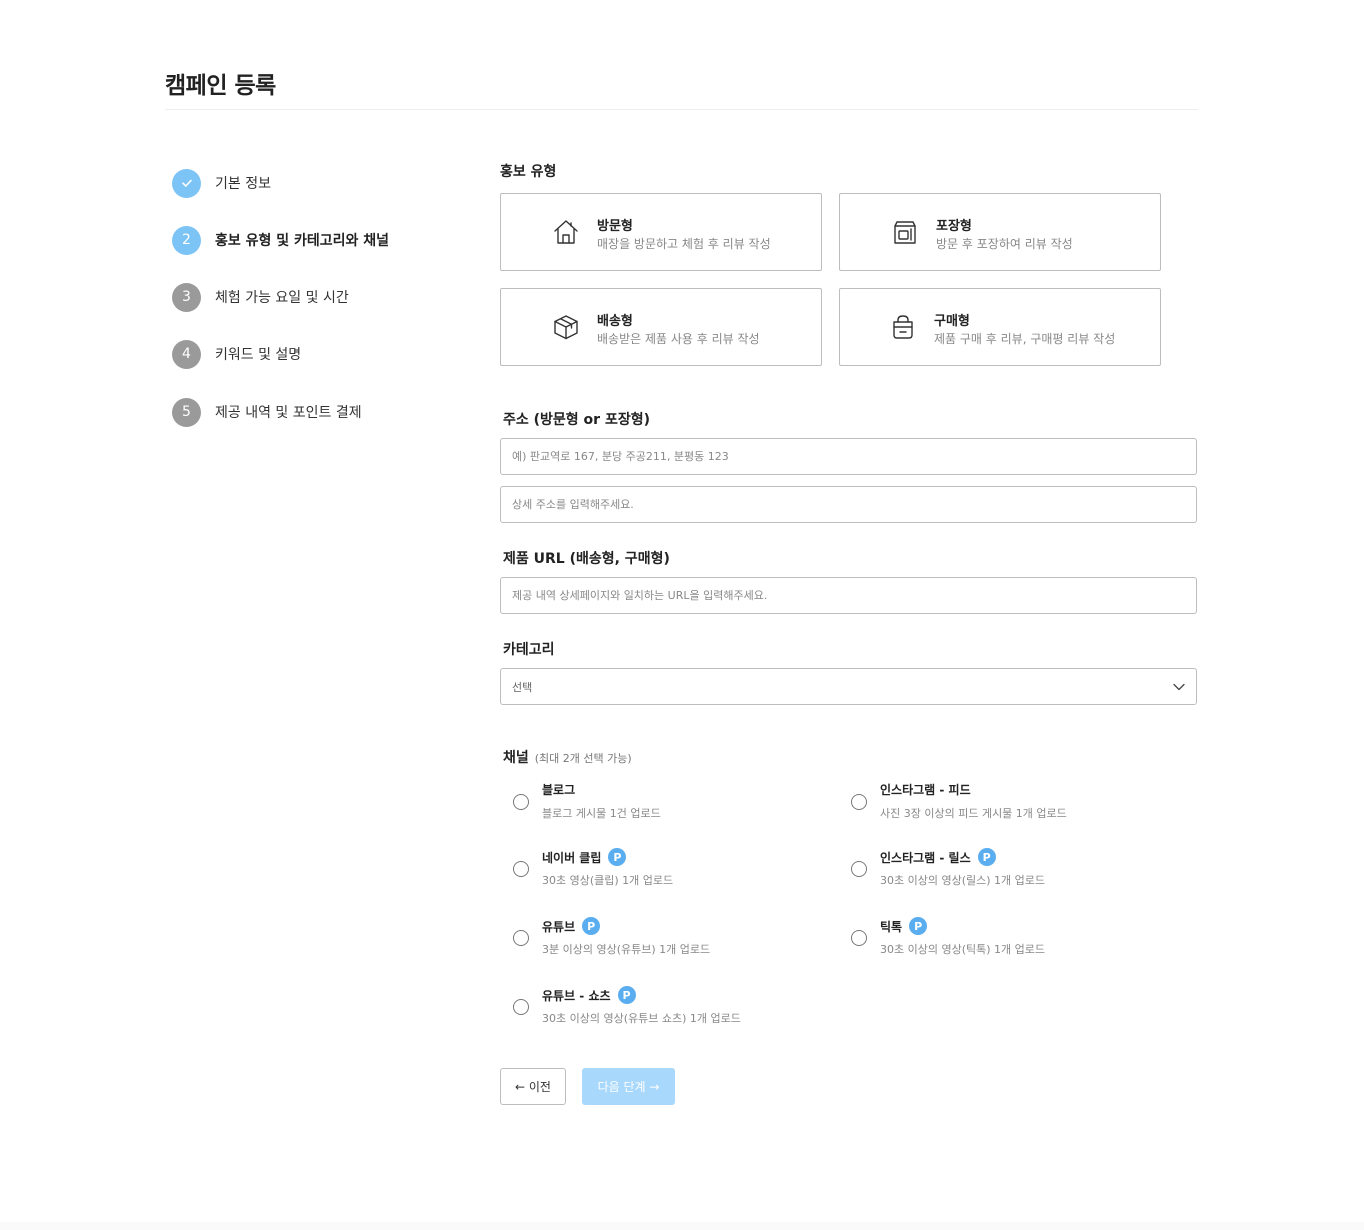 The height and width of the screenshot is (1230, 1364). Describe the element at coordinates (628, 1086) in the screenshot. I see `next-step-button: 다음 단계 →` at that location.